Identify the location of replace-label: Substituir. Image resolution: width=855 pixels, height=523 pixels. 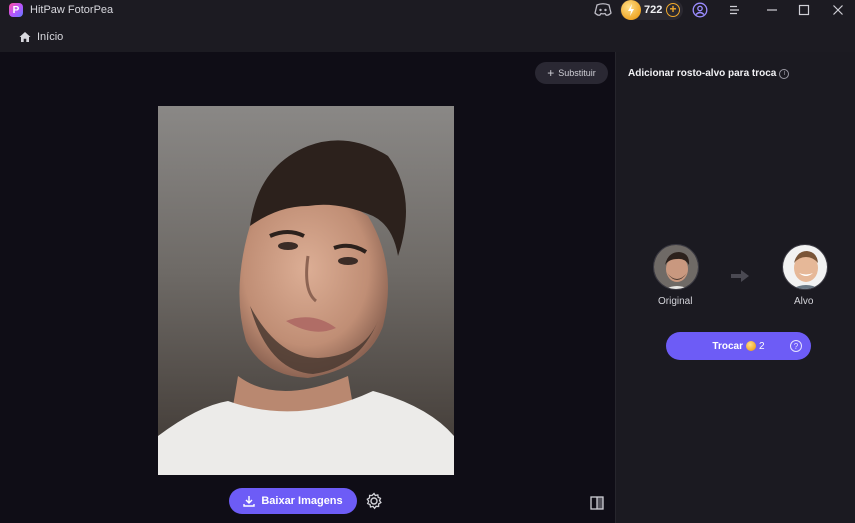
(577, 73).